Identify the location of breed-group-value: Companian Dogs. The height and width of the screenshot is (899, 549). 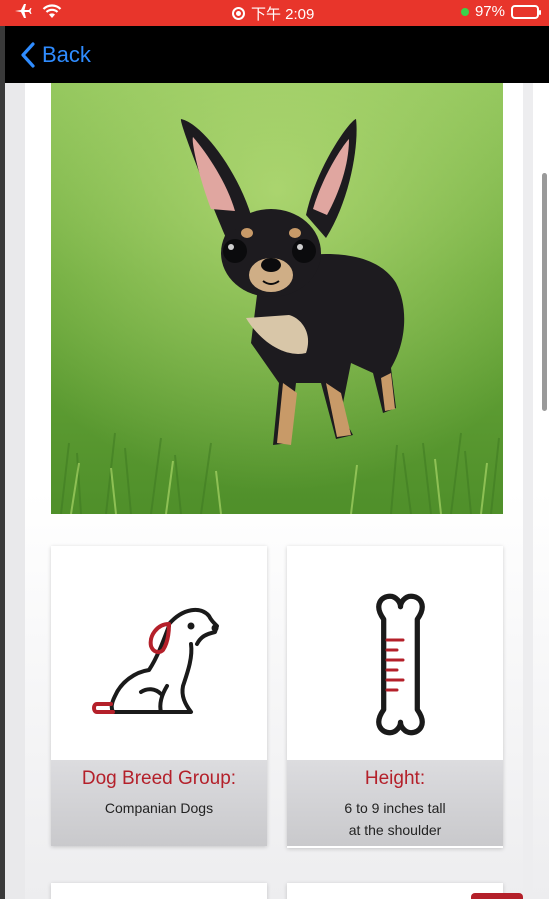
(159, 808).